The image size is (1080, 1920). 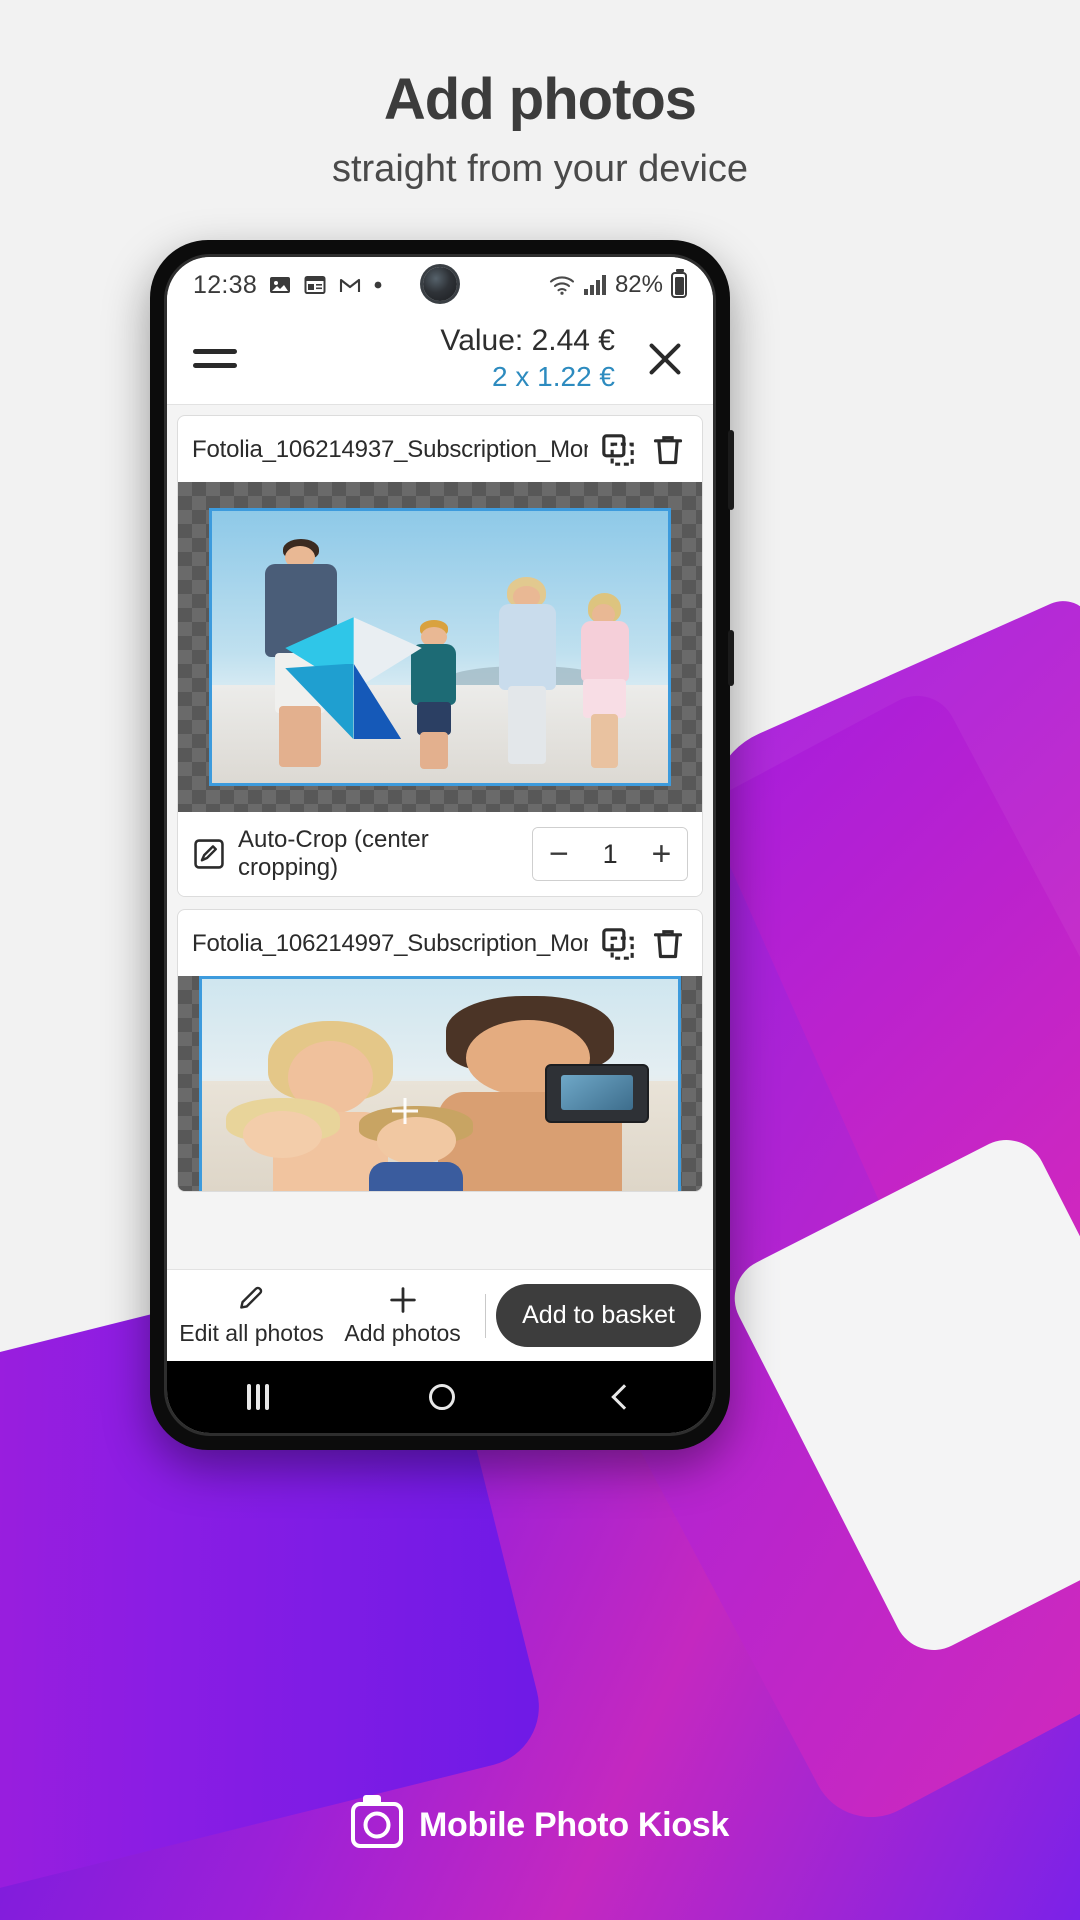 I want to click on order-value-breakdown: 2 x 1.22 €, so click(x=553, y=376).